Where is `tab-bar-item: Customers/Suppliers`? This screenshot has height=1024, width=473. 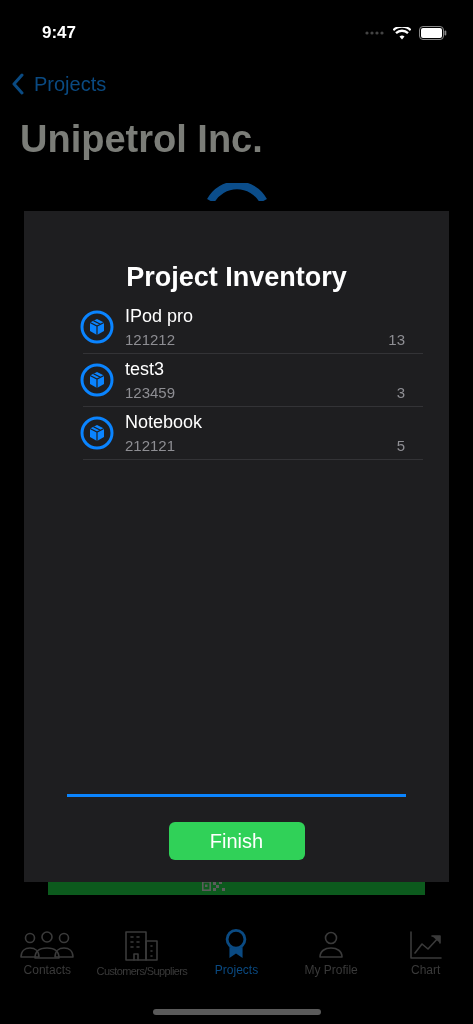
tab-bar-item: Customers/Suppliers is located at coordinates (142, 954).